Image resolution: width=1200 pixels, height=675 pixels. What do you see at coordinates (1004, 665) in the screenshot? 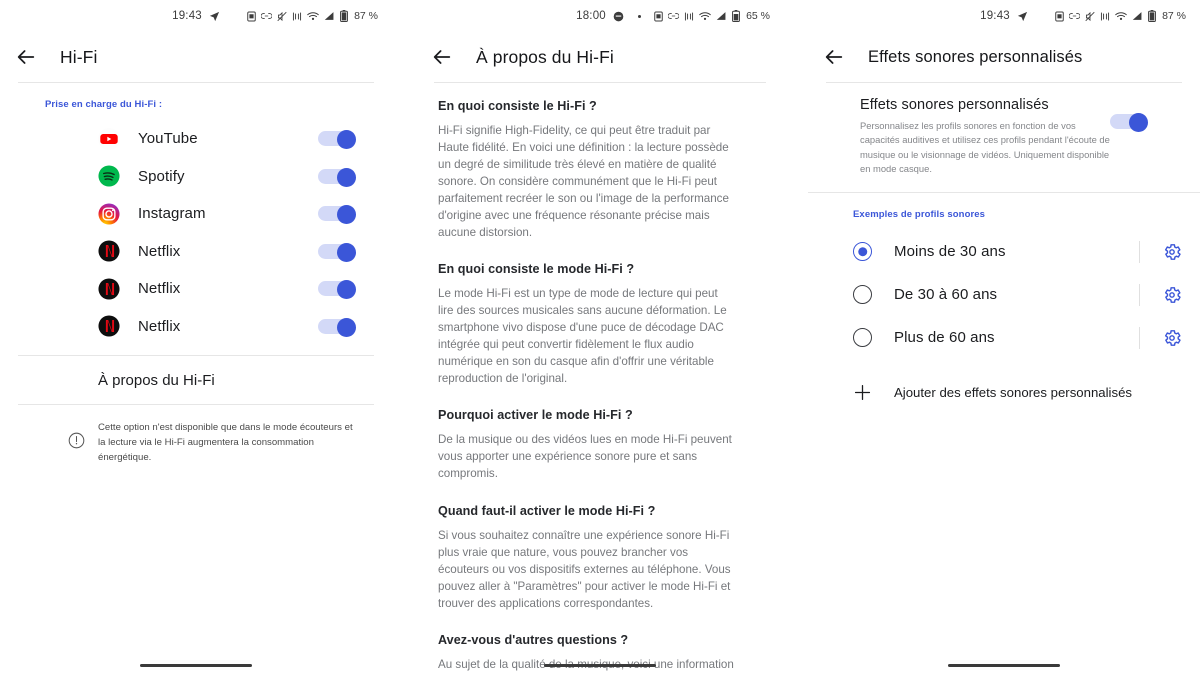
I see `home-indicator` at bounding box center [1004, 665].